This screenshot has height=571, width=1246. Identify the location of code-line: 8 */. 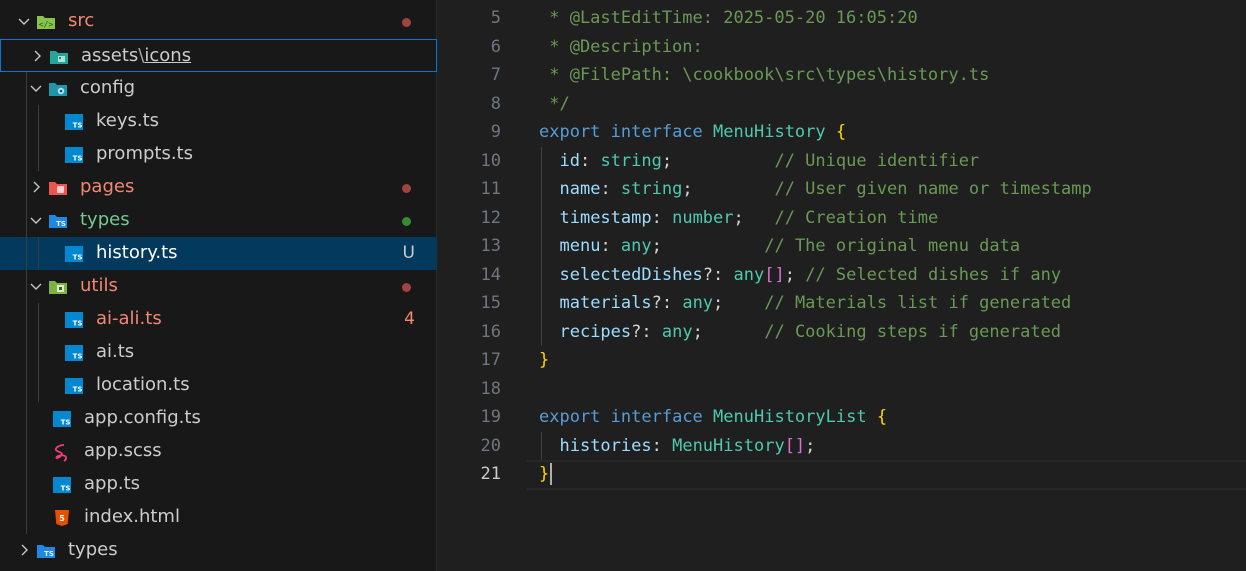
(841, 104).